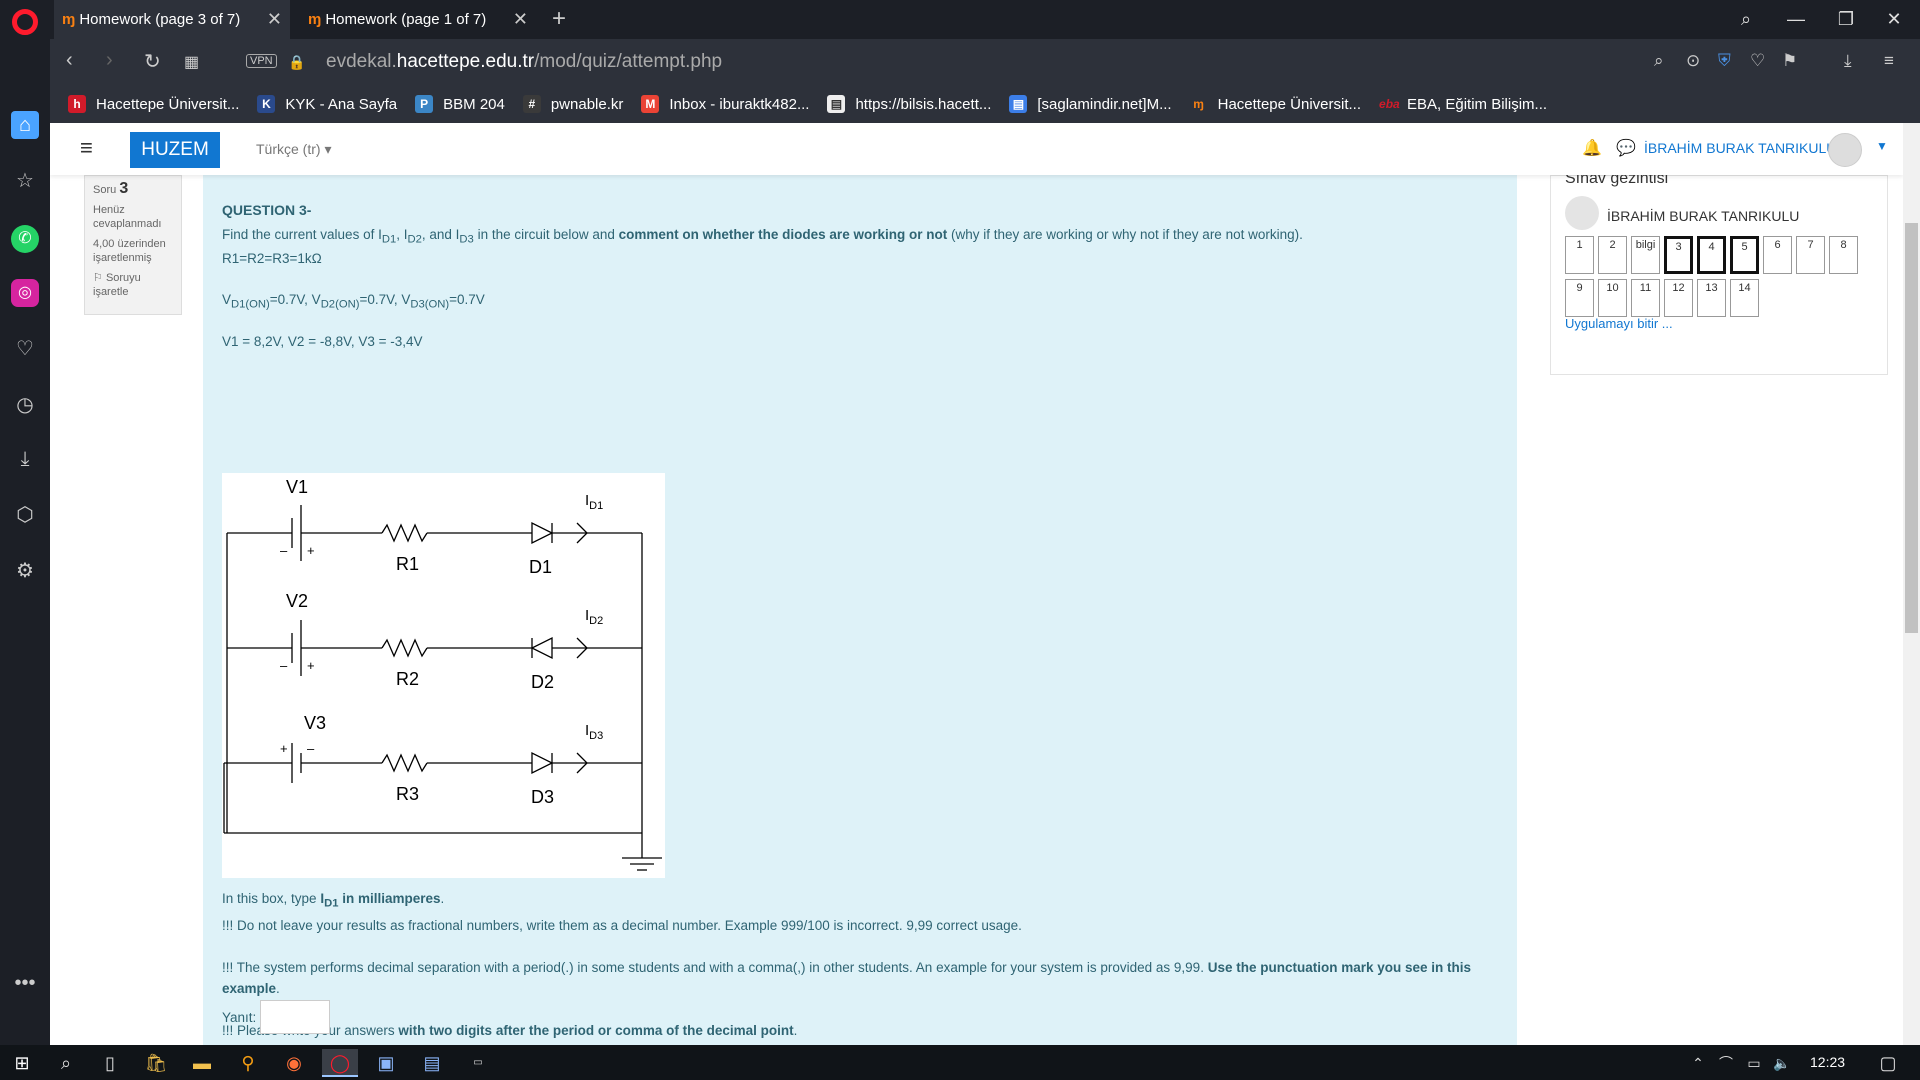 This screenshot has width=1920, height=1080. What do you see at coordinates (1711, 298) in the screenshot?
I see `quiz-nav-button: 13` at bounding box center [1711, 298].